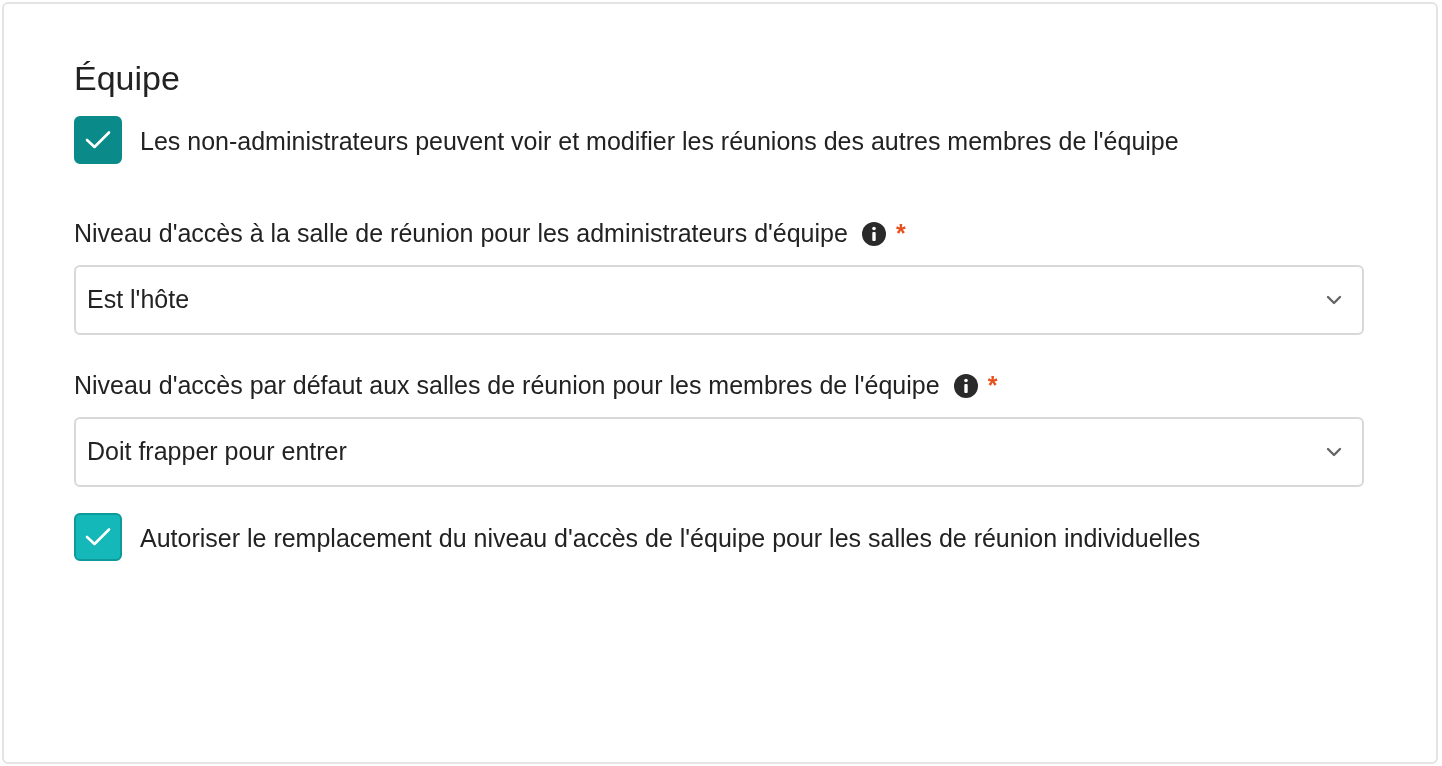  Describe the element at coordinates (719, 452) in the screenshot. I see `dropdown-select: Doit frapper pour entrer` at that location.